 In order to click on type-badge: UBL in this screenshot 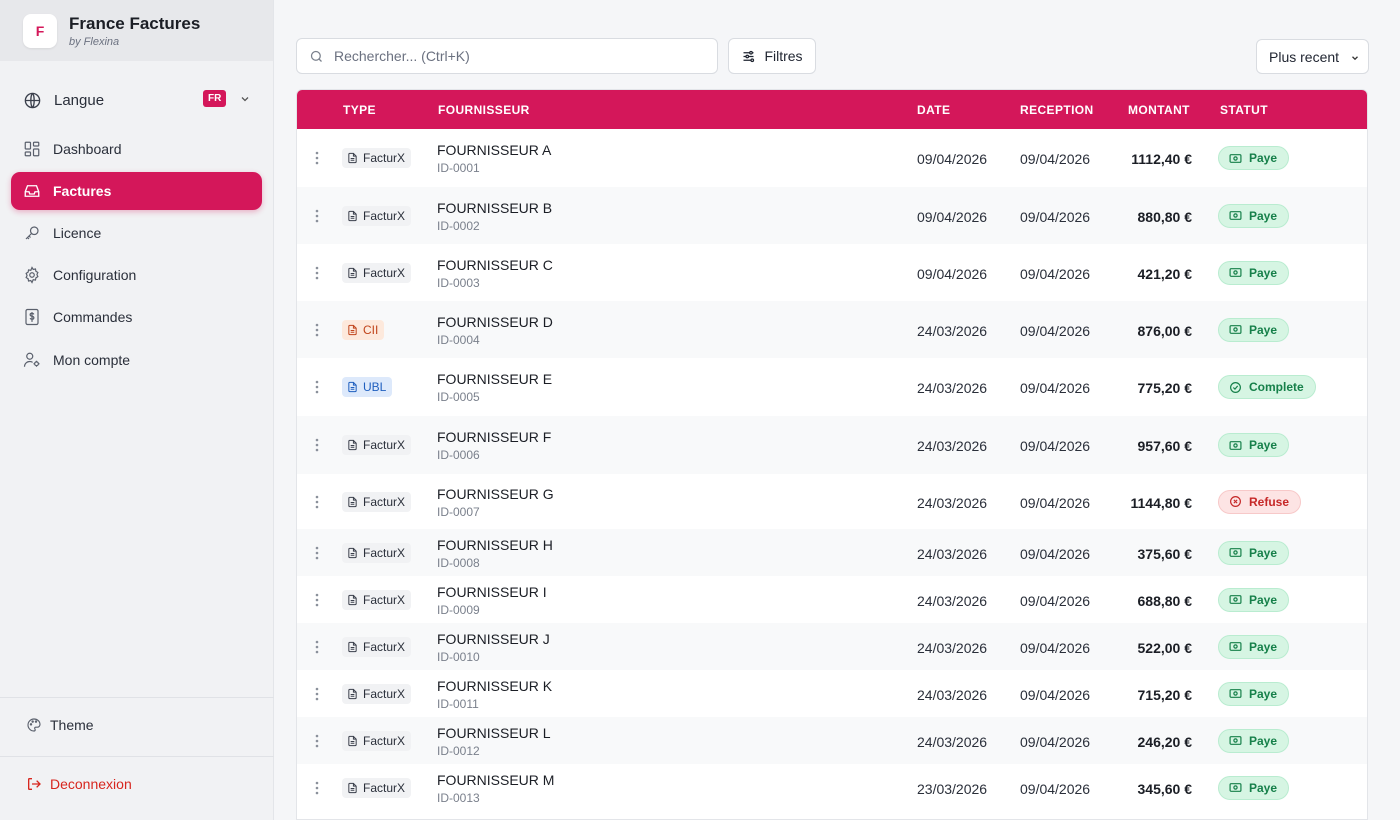, I will do `click(367, 387)`.